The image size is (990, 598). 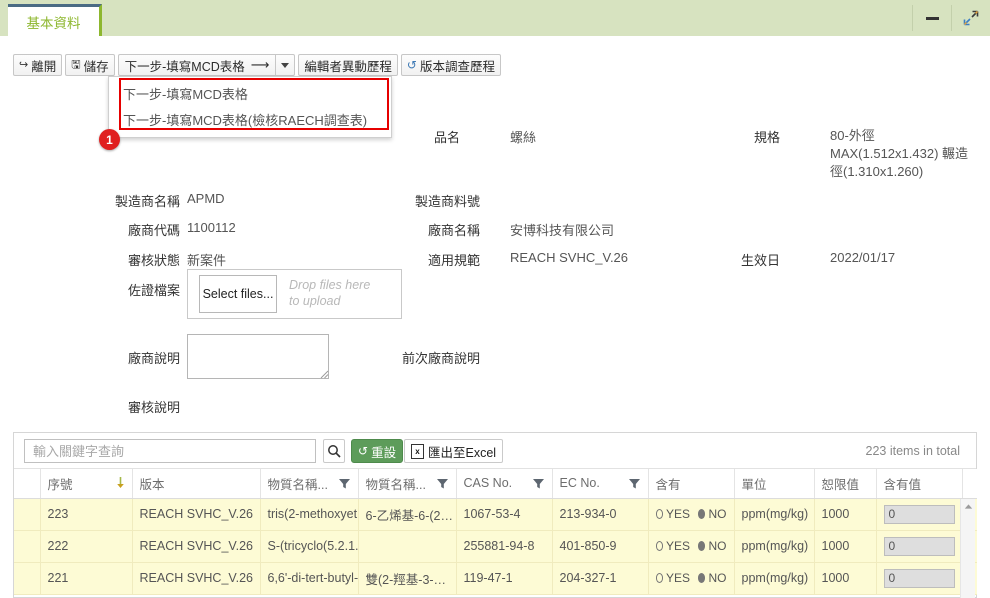 What do you see at coordinates (677, 578) in the screenshot?
I see `row-2-radio-yes-label: YES` at bounding box center [677, 578].